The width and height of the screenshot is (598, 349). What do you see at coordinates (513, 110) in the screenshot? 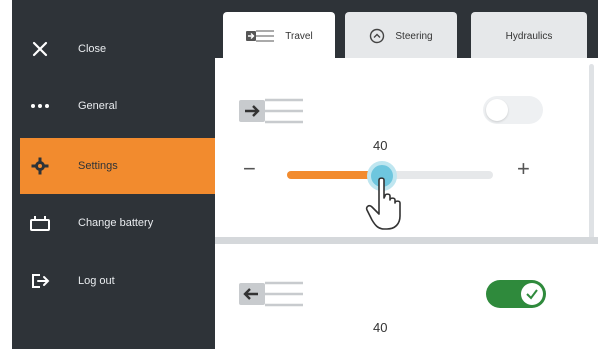
I see `forward-toggle` at bounding box center [513, 110].